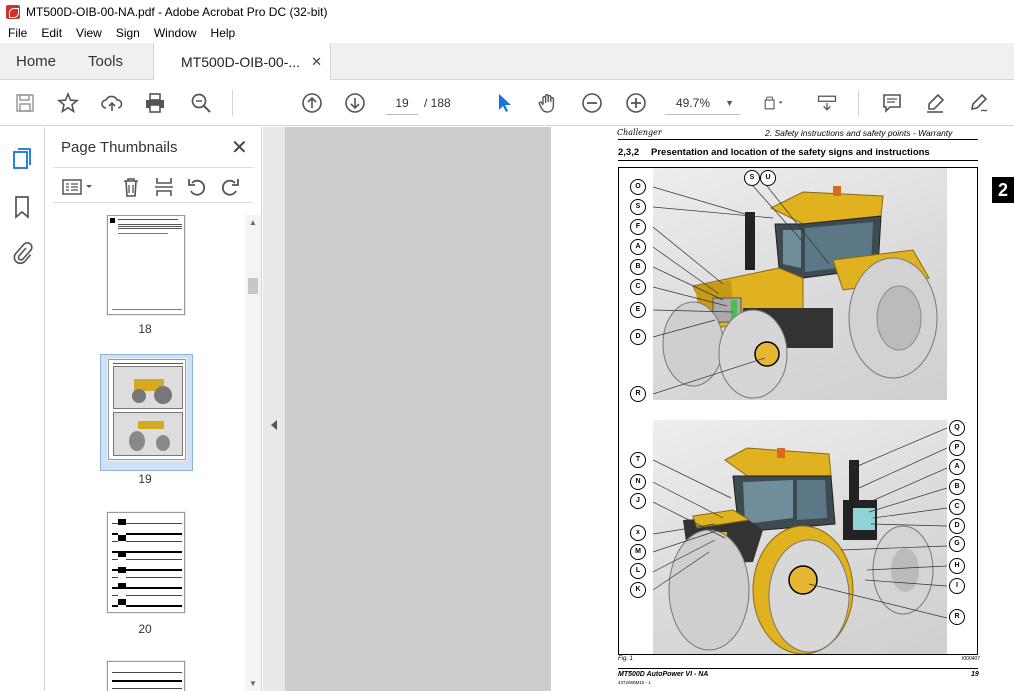 The image size is (1014, 691). Describe the element at coordinates (507, 33) in the screenshot. I see `menu-bar: File Edit View Sign Window Help` at that location.